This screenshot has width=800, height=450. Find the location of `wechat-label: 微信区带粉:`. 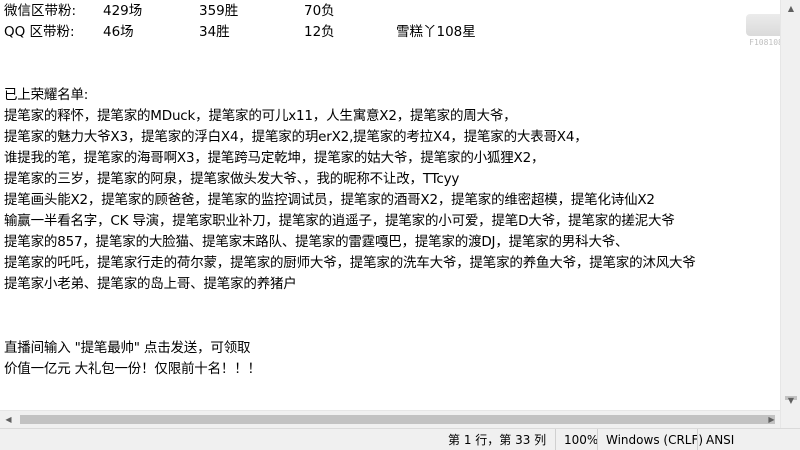

wechat-label: 微信区带粉: is located at coordinates (40, 11).